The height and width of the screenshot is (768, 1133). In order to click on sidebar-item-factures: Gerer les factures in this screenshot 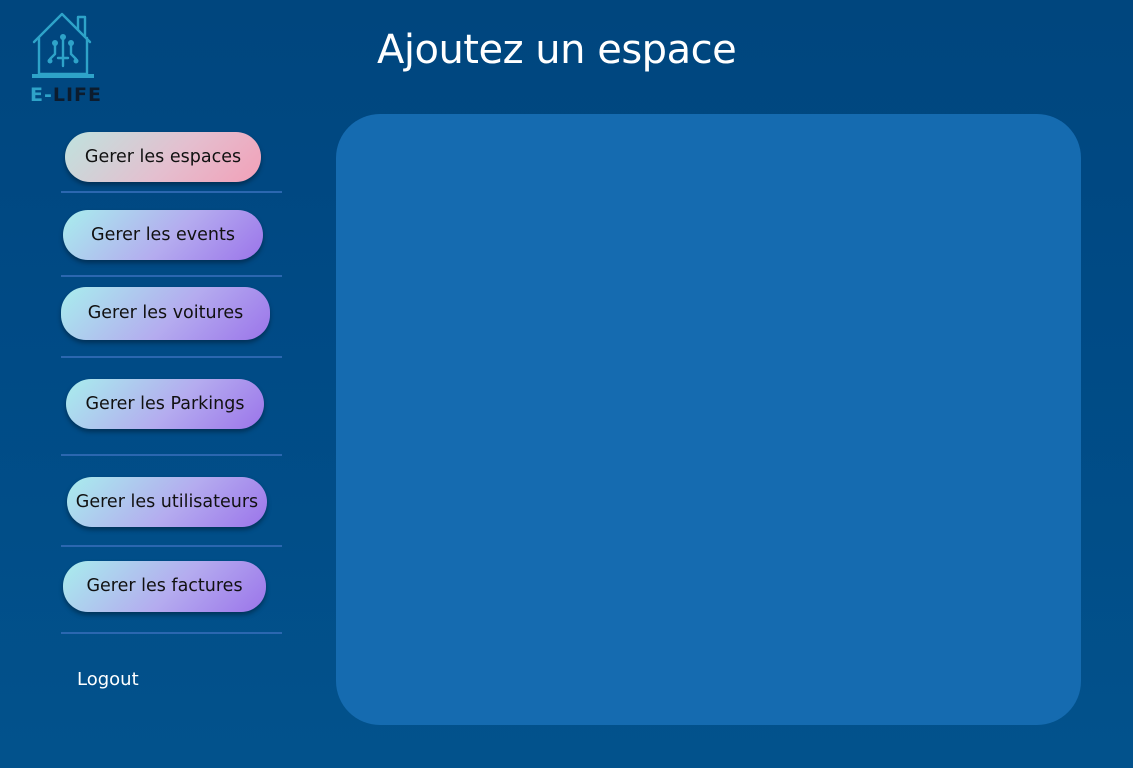, I will do `click(164, 586)`.